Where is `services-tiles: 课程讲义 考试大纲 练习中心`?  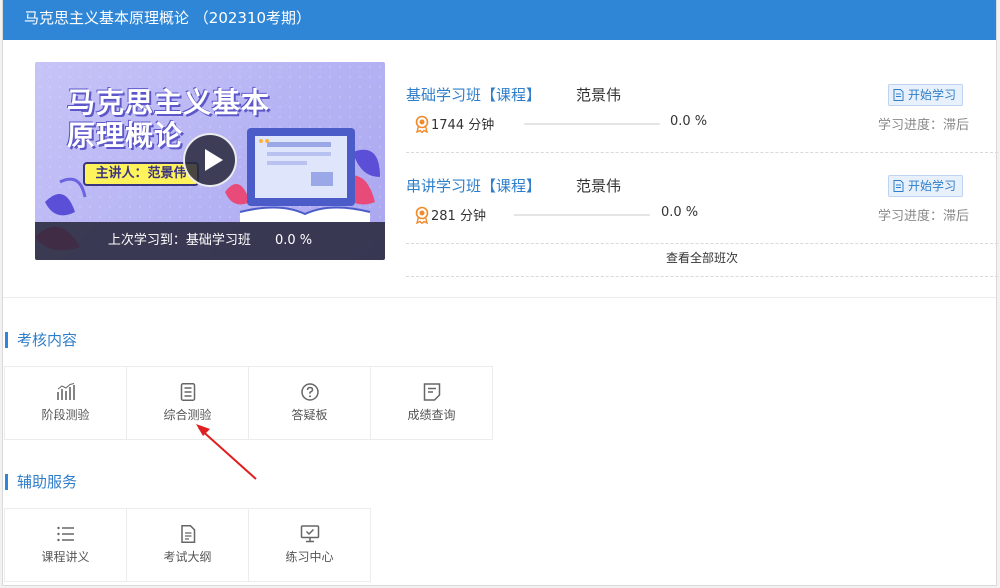
services-tiles: 课程讲义 考试大纲 练习中心 is located at coordinates (187, 545).